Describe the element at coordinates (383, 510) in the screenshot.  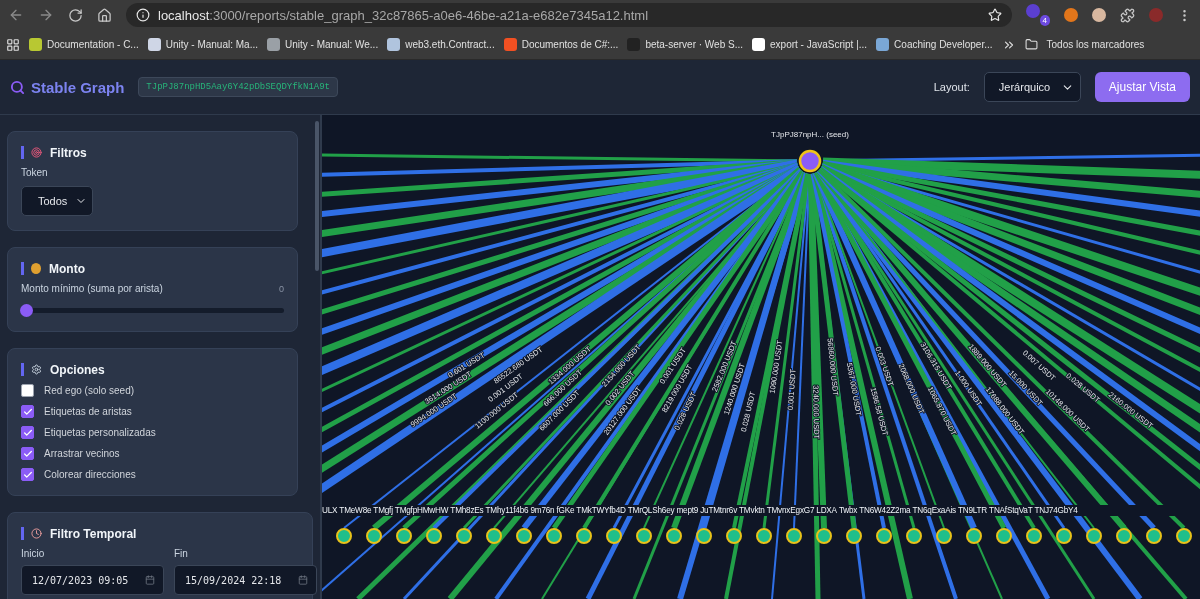
I see `node-label: TMgfj` at that location.